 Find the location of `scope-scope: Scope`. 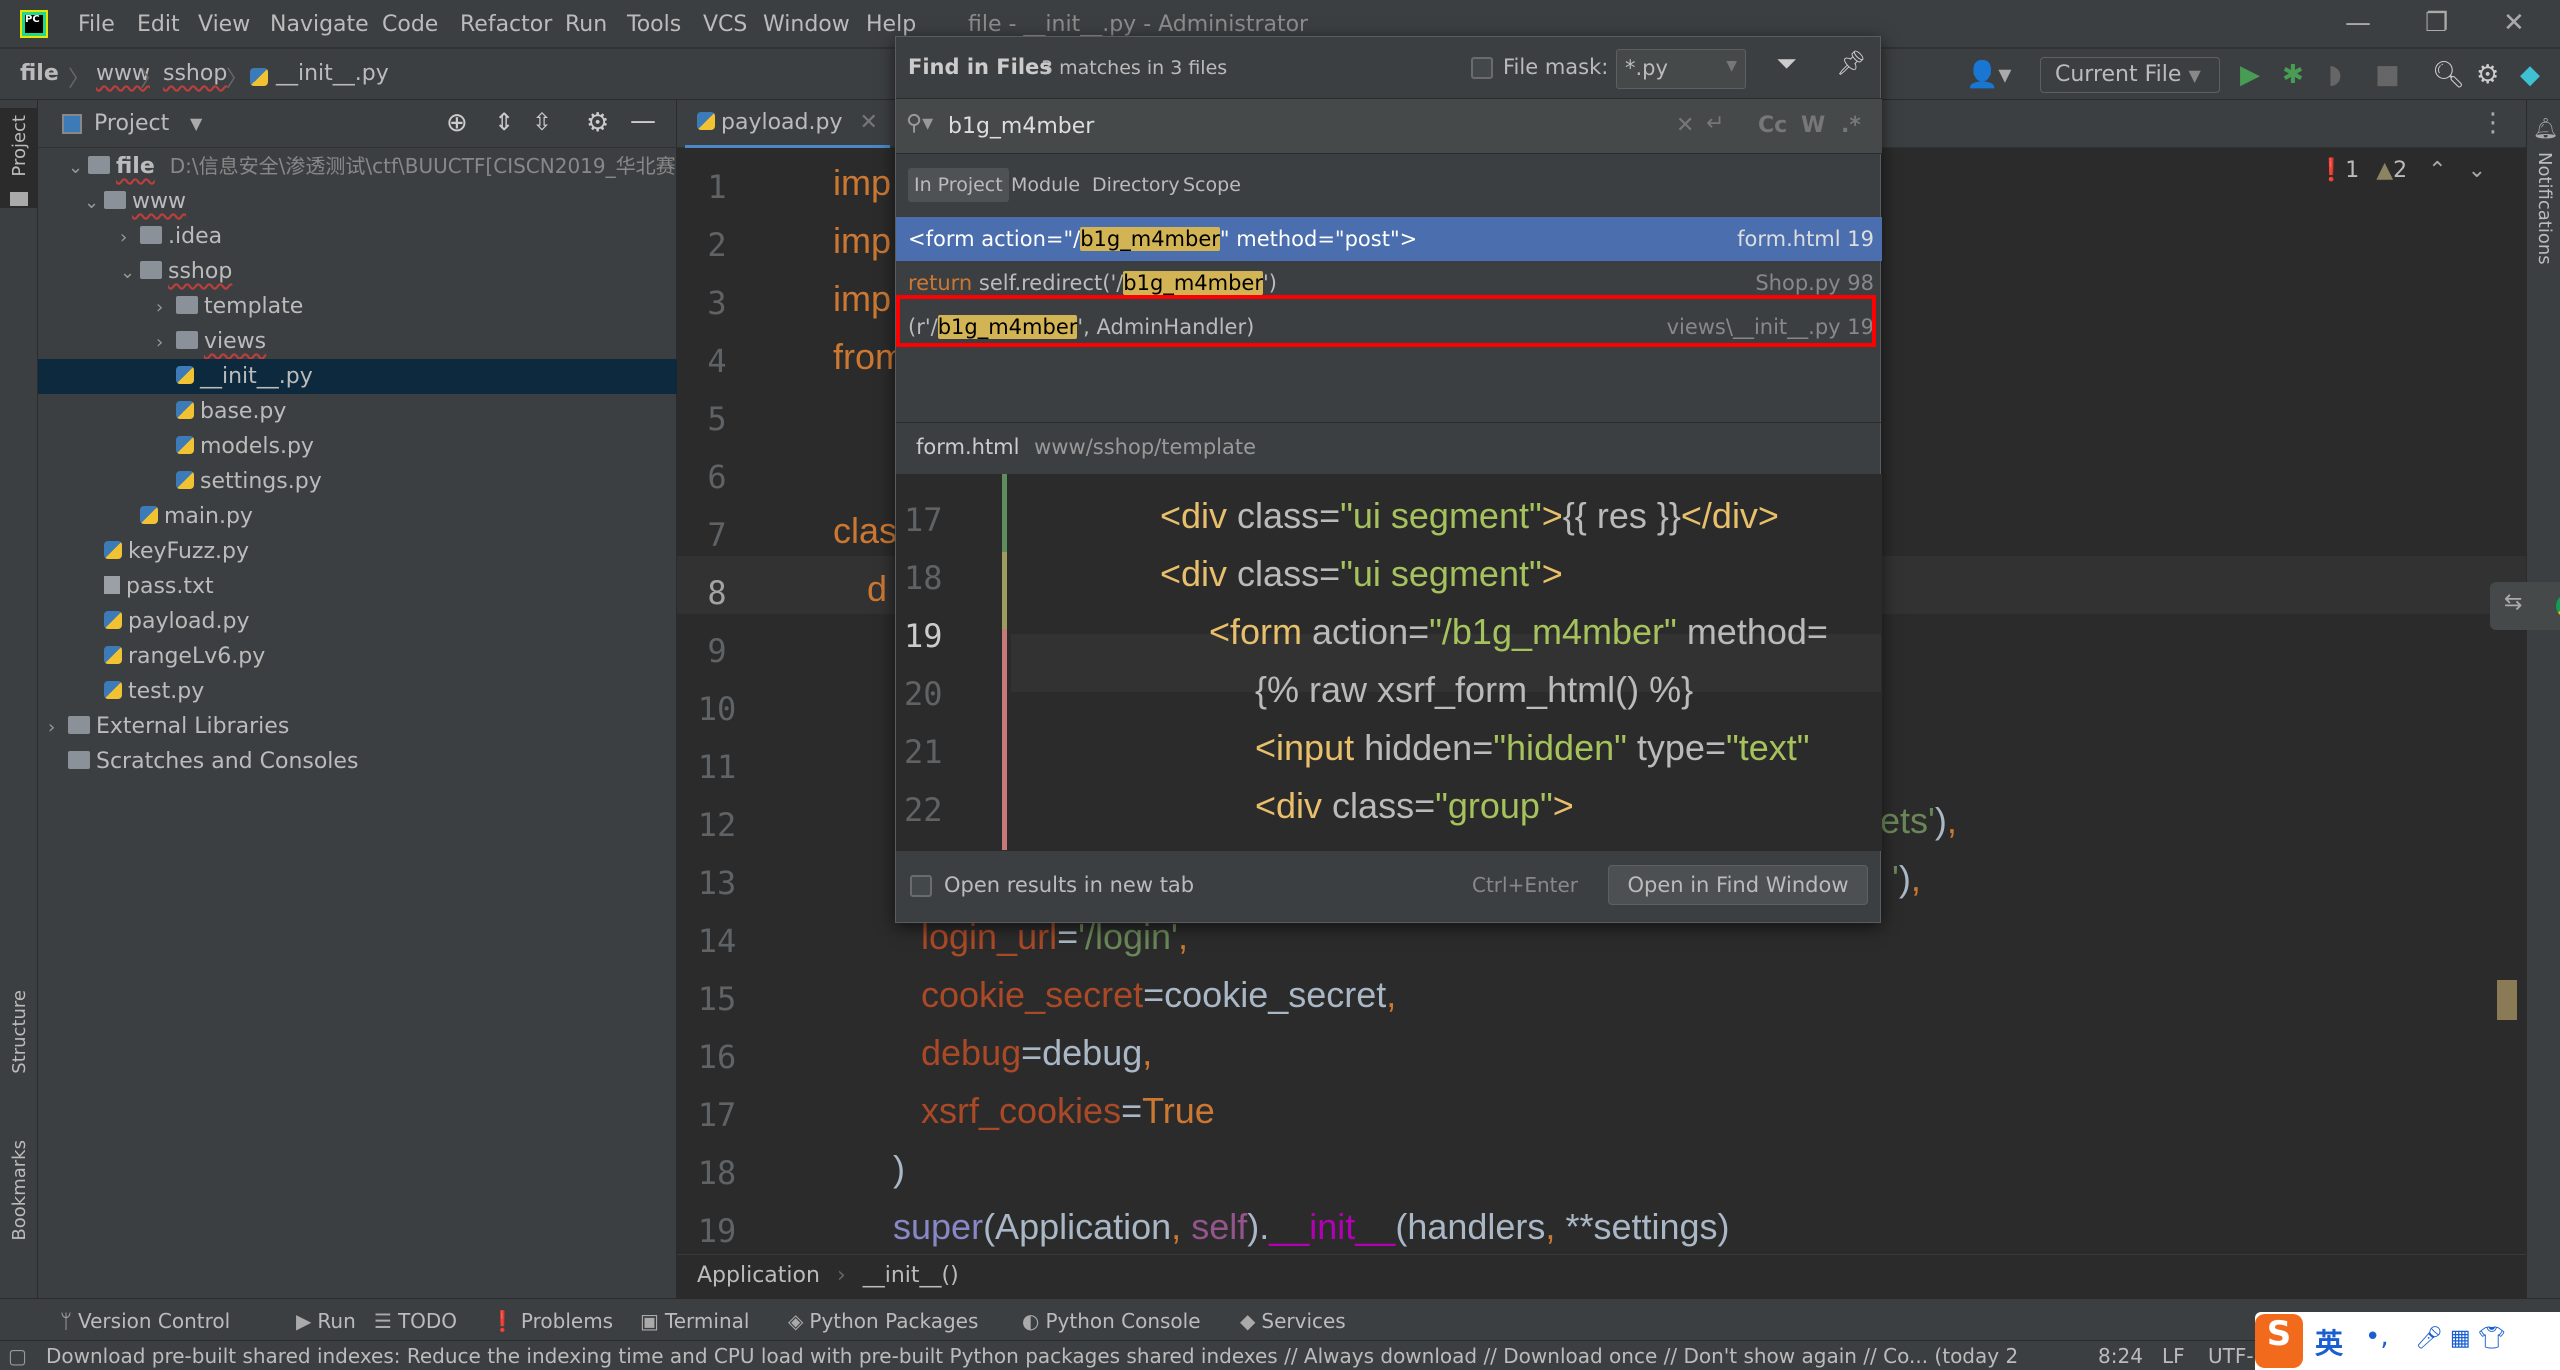

scope-scope: Scope is located at coordinates (1212, 185).